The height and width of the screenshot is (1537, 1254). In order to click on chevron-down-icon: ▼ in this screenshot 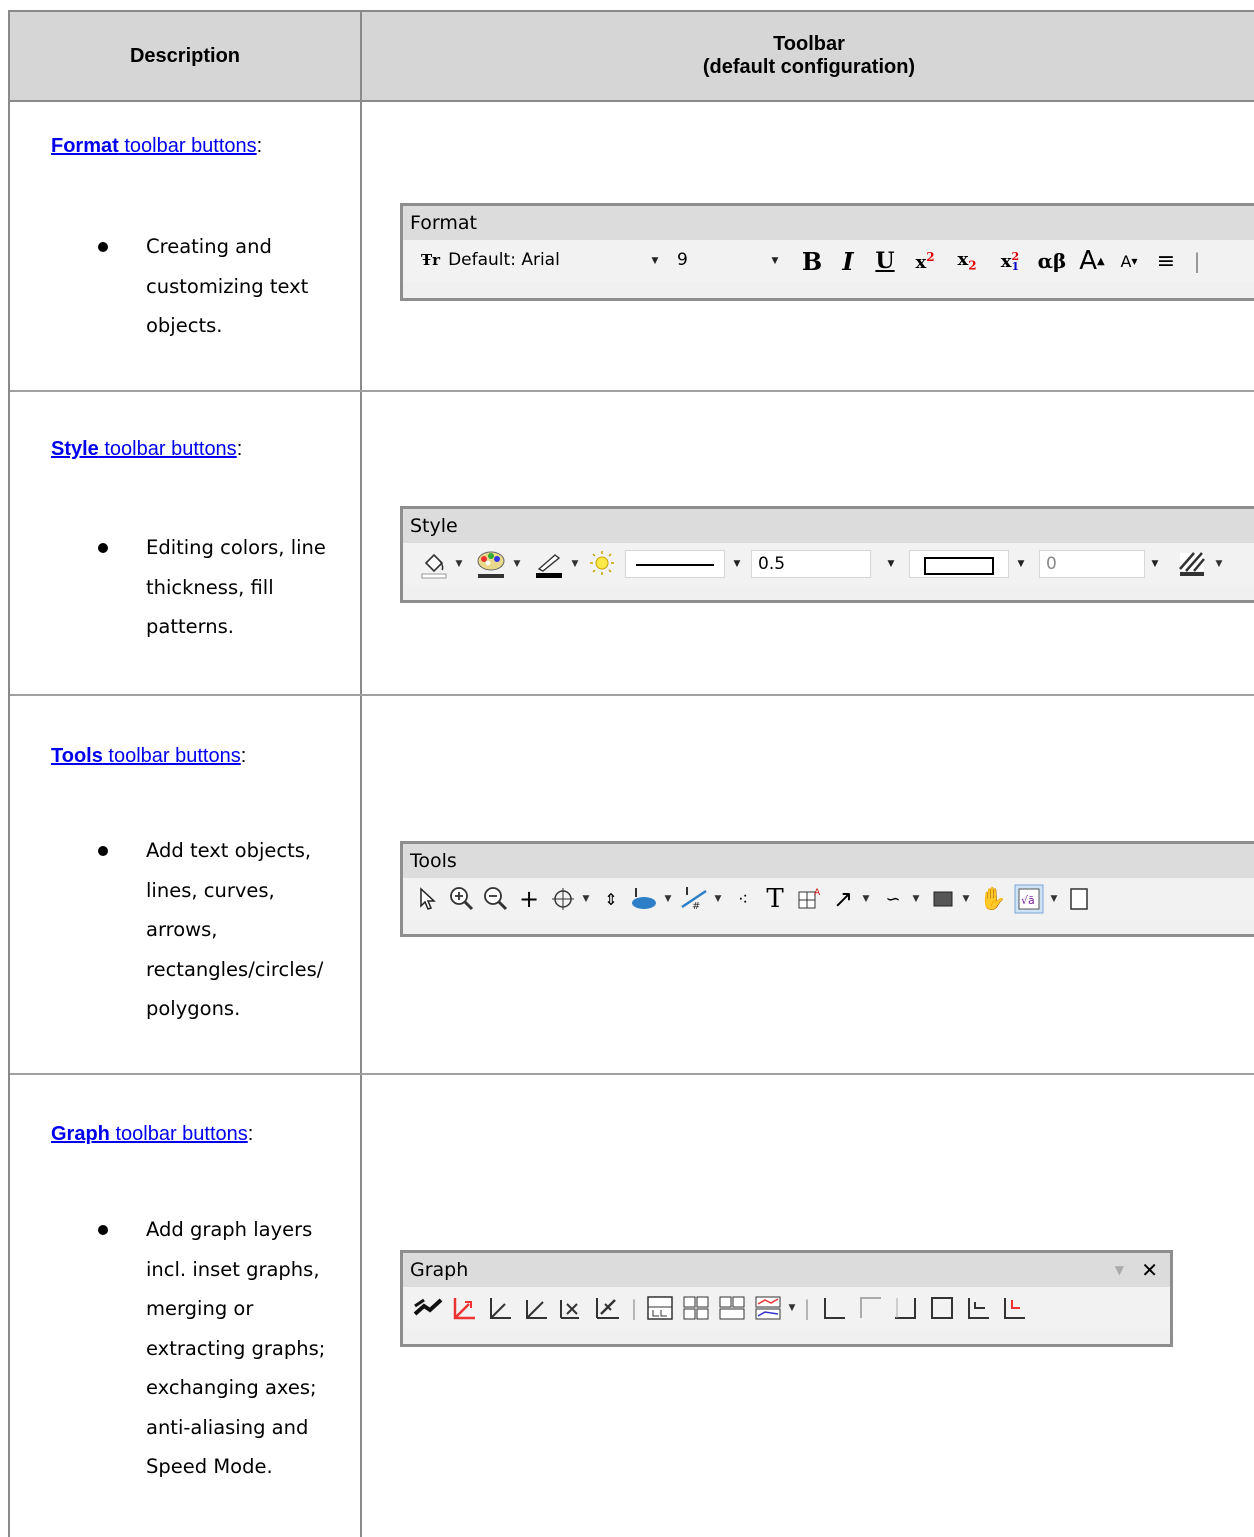, I will do `click(1119, 1270)`.